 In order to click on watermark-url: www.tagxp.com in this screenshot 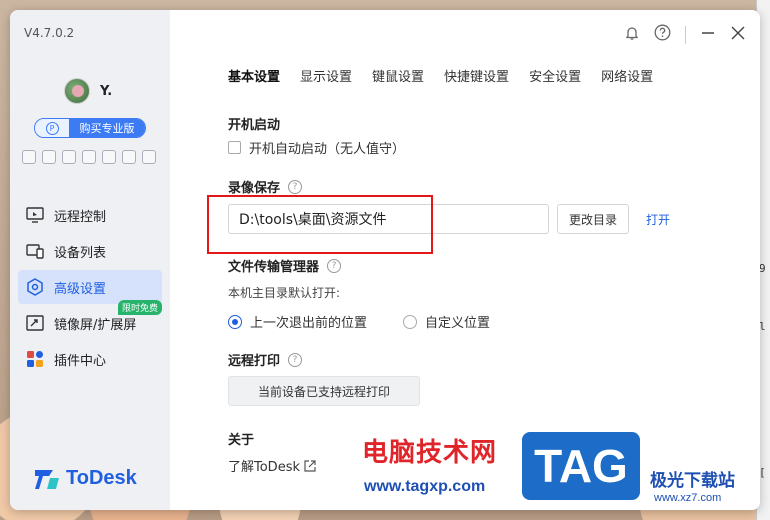, I will do `click(425, 486)`.